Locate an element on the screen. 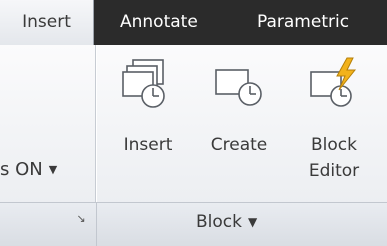  layer-state-dropdown: s ON ▼ is located at coordinates (28, 170).